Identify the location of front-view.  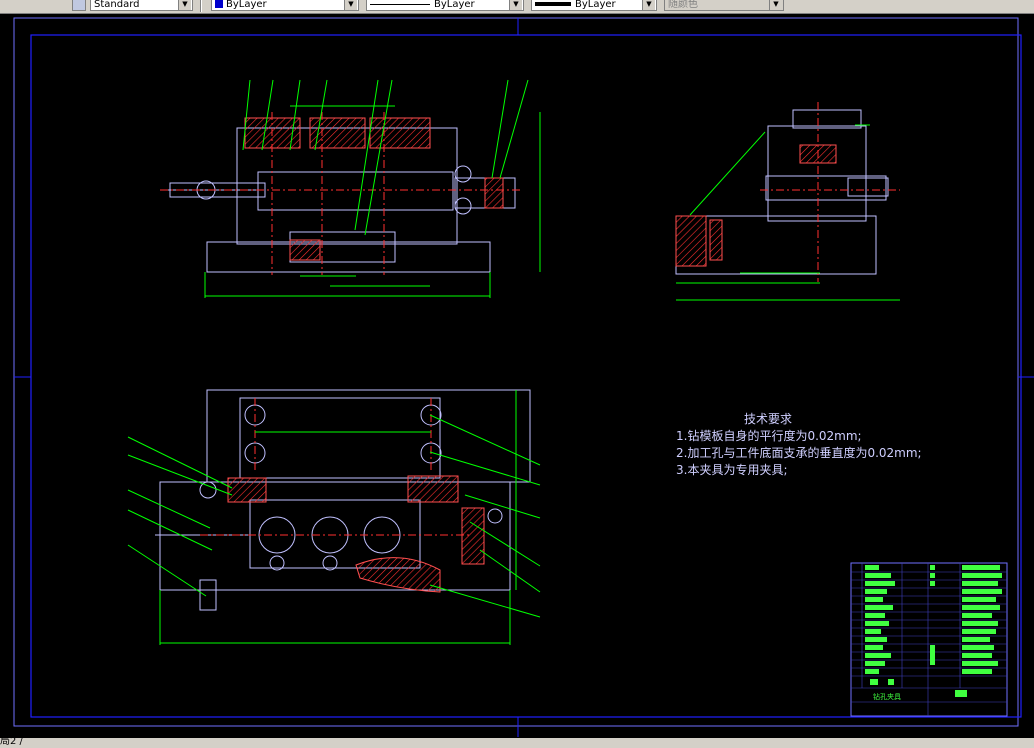
(350, 188).